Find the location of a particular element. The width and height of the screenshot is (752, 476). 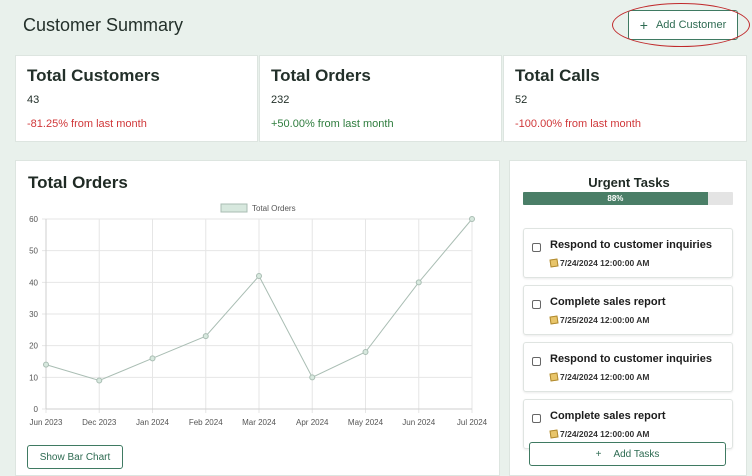

show-bar-chart-button: Show Bar Chart is located at coordinates (75, 457).